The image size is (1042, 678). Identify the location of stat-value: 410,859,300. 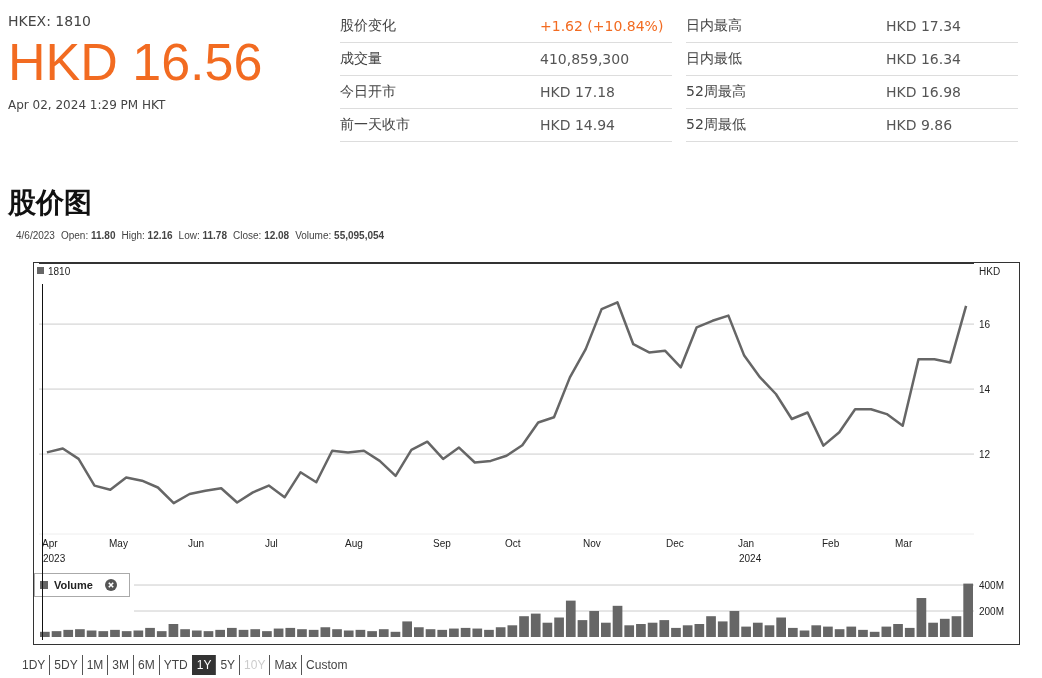
(585, 59).